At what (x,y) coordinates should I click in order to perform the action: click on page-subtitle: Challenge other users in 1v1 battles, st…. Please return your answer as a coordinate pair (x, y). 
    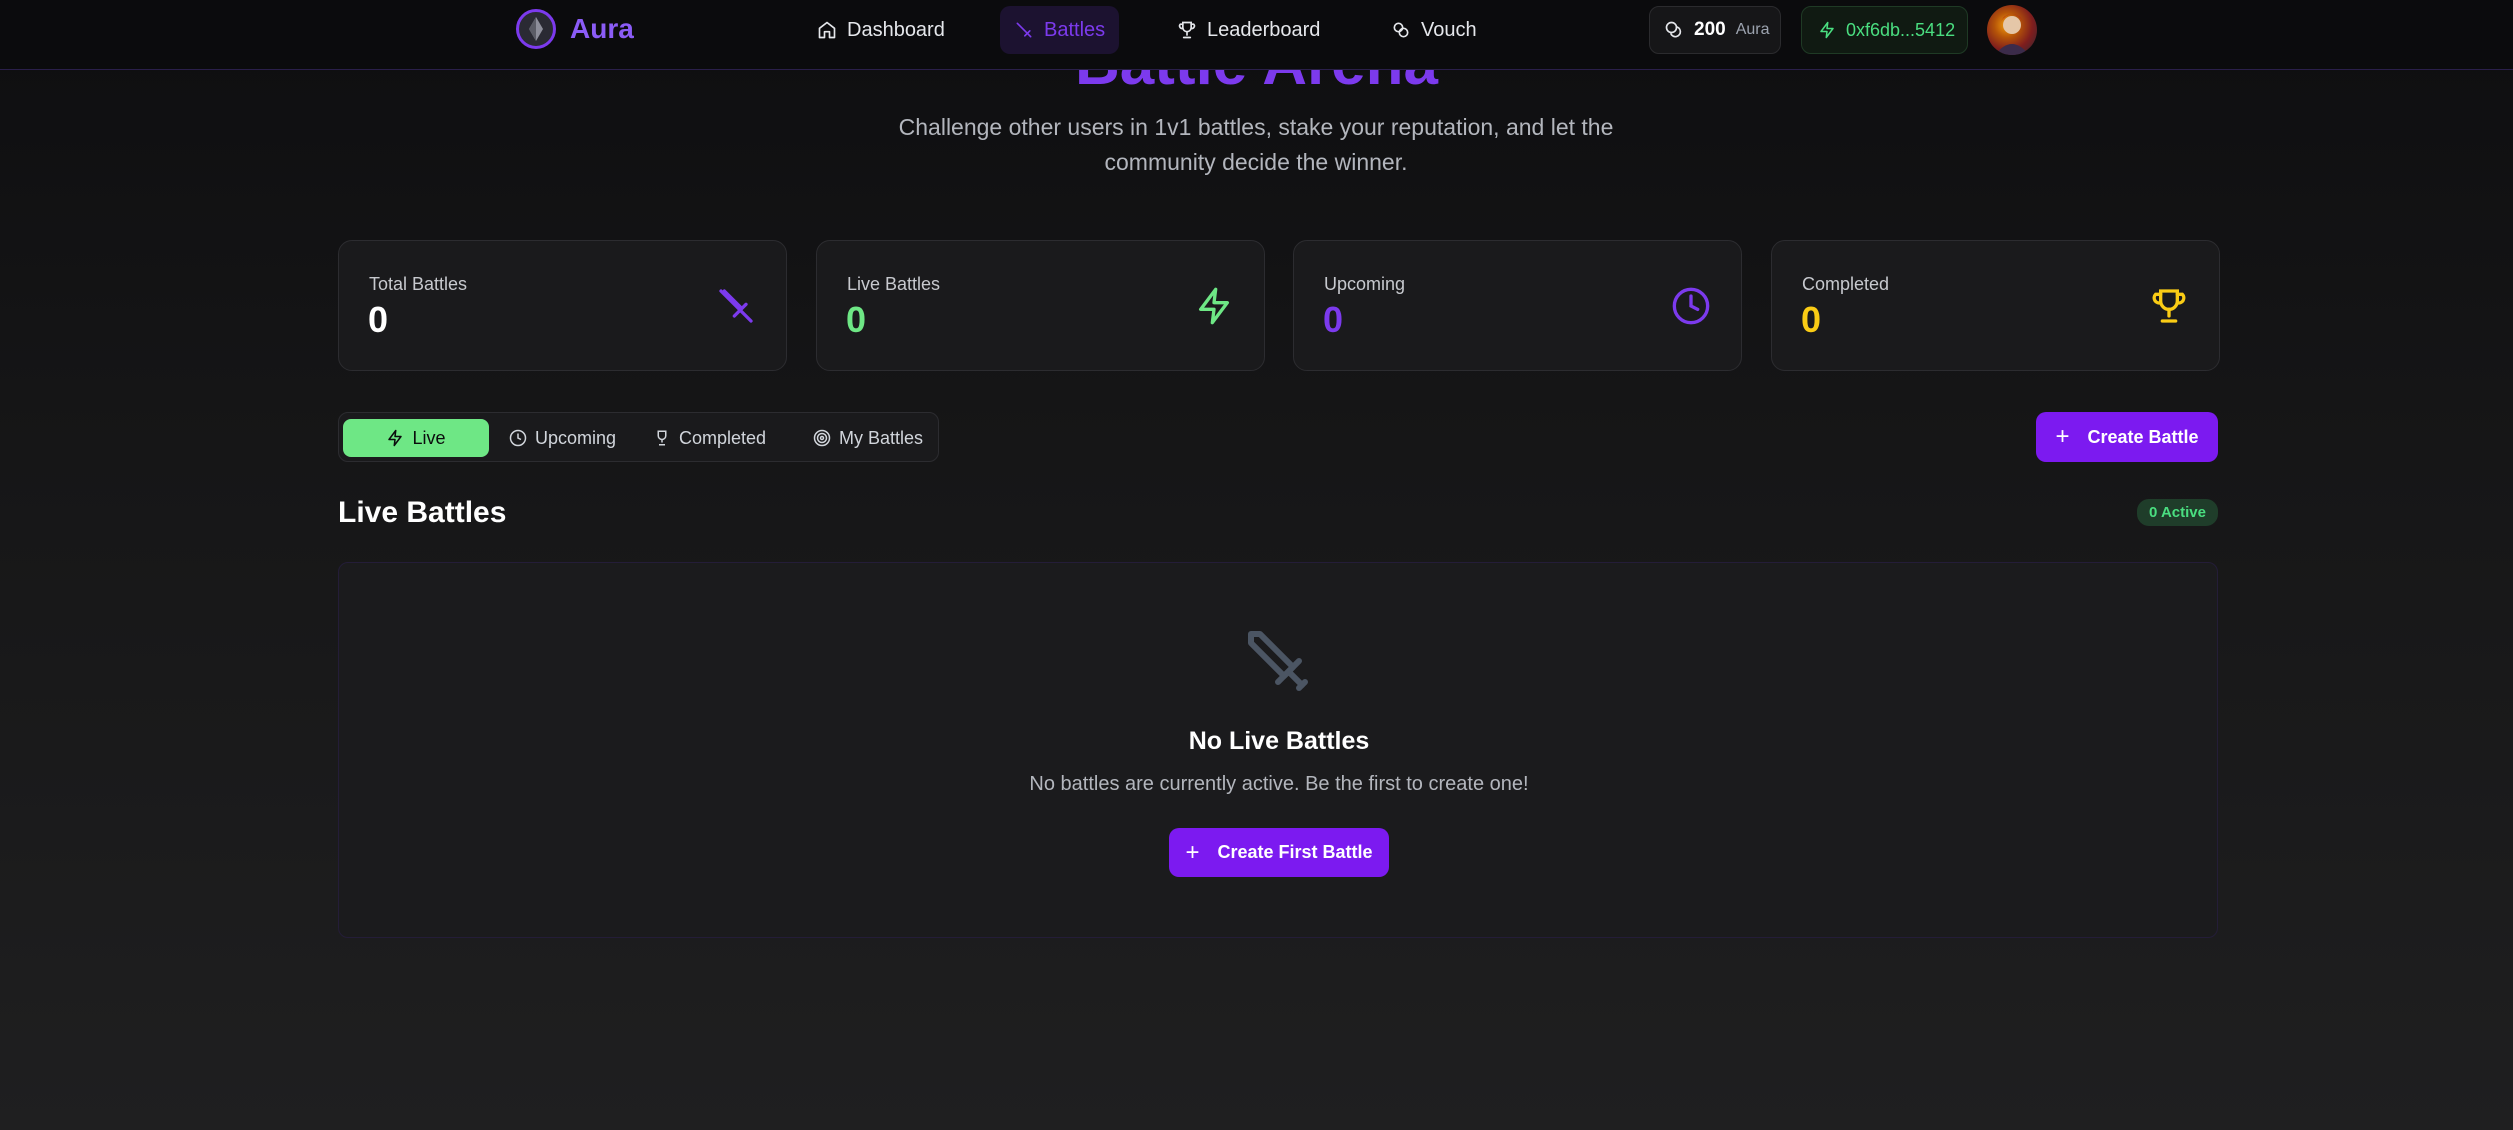
    Looking at the image, I should click on (1256, 144).